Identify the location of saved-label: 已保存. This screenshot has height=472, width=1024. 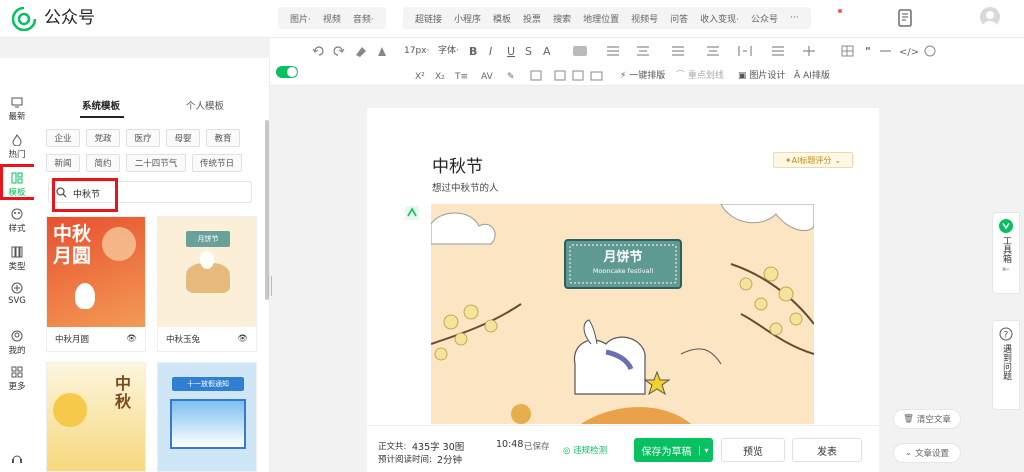
(537, 447).